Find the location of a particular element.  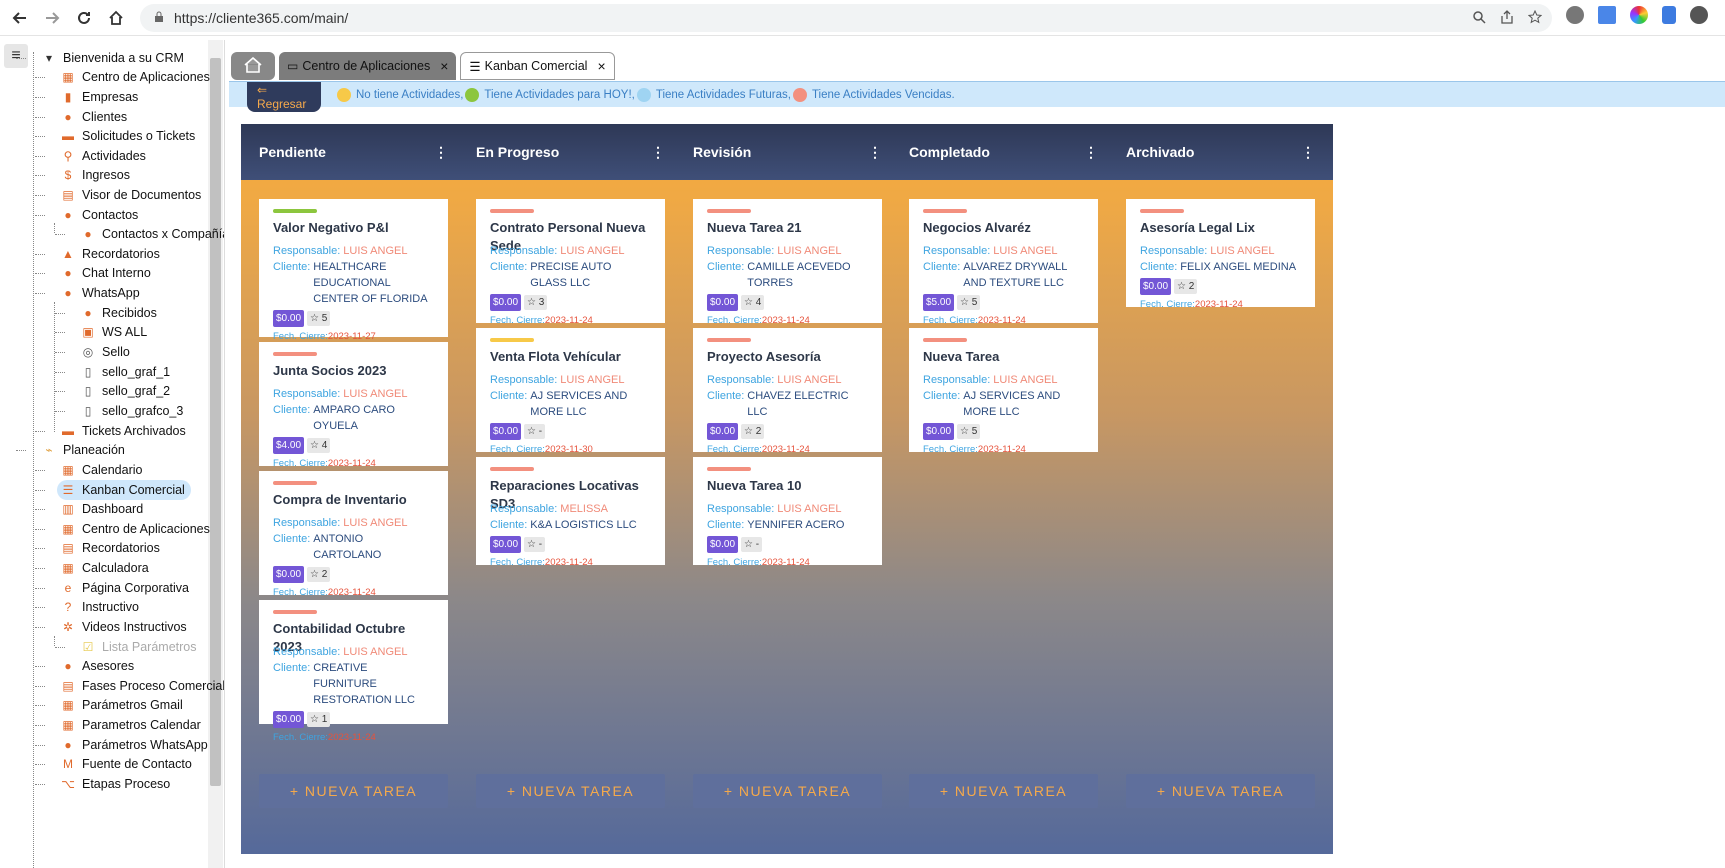

card-title: Venta Flota Vehícular is located at coordinates (555, 356).